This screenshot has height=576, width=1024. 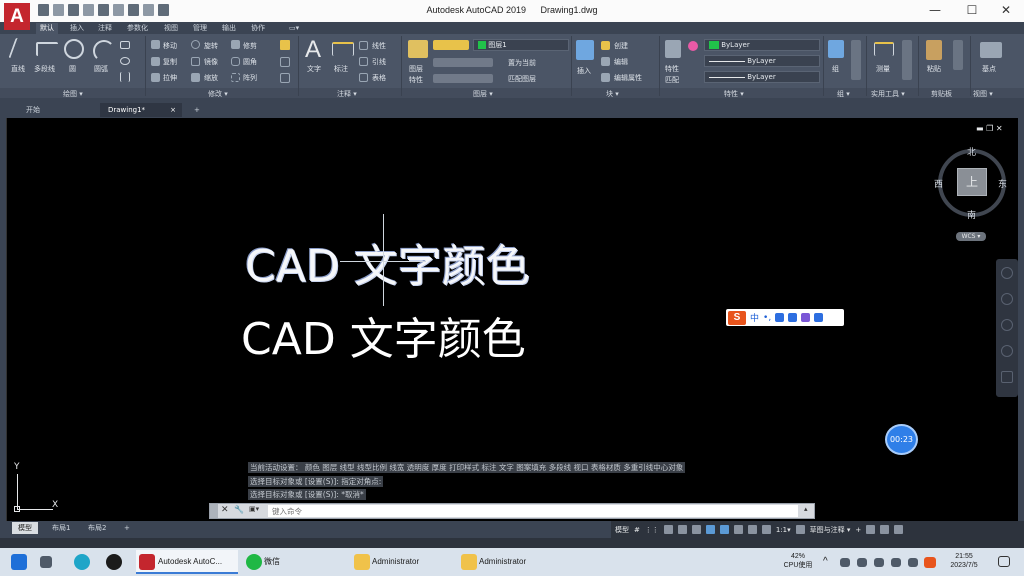 What do you see at coordinates (294, 28) in the screenshot?
I see `tab-overflow-button: ▭▾` at bounding box center [294, 28].